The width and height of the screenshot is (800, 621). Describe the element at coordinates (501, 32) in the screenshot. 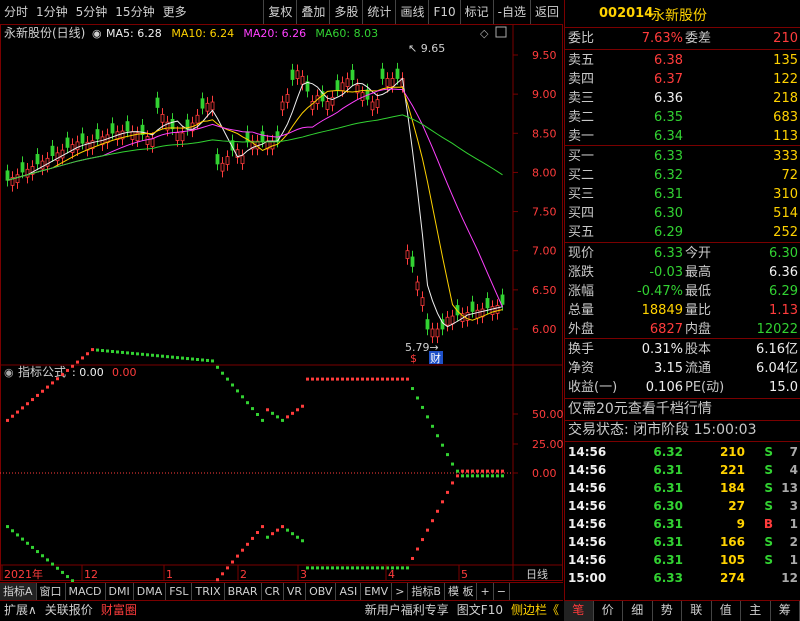

I see `window-box-icon` at that location.